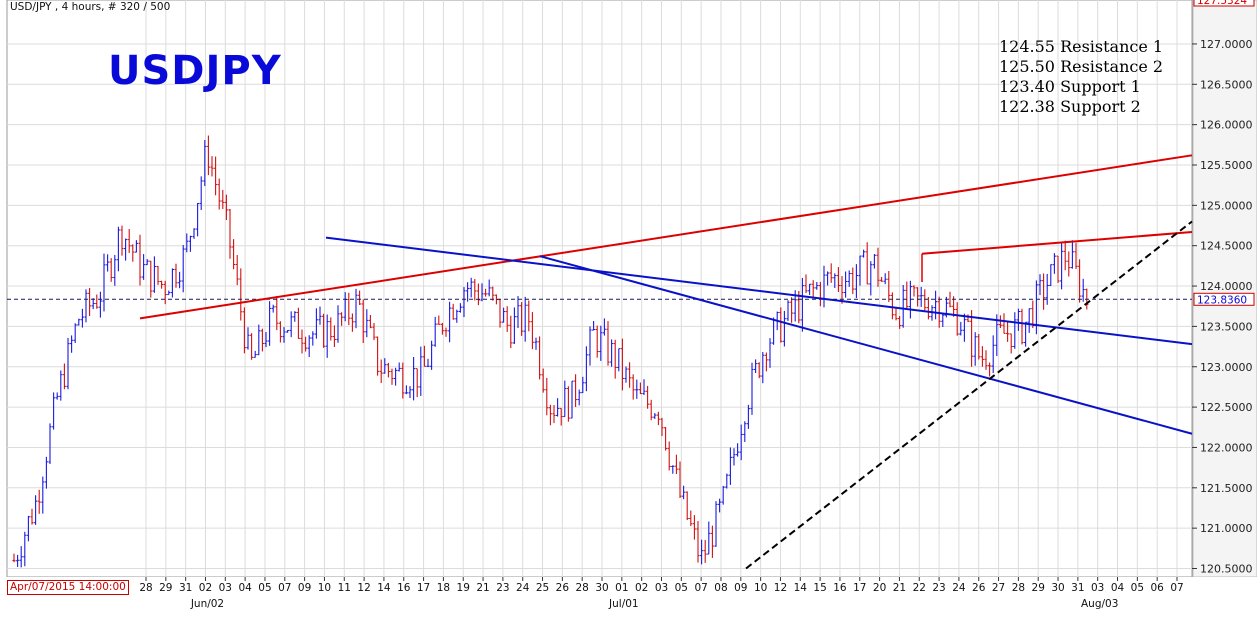 Image resolution: width=1257 pixels, height=620 pixels. I want to click on y-tick-label: 122.0000, so click(1226, 447).